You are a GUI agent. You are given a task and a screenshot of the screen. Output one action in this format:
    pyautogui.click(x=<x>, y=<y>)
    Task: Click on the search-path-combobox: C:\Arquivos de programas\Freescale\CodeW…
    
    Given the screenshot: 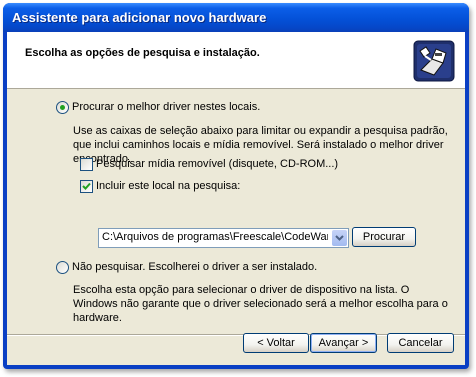 What is the action you would take?
    pyautogui.click(x=223, y=238)
    